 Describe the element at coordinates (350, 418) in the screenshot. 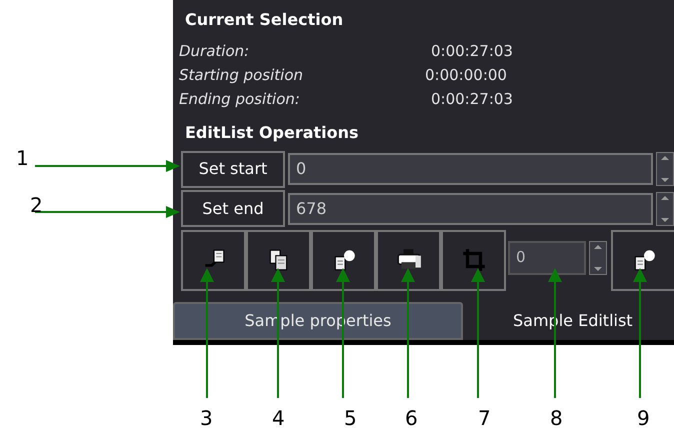

I see `callout-number: 5` at that location.